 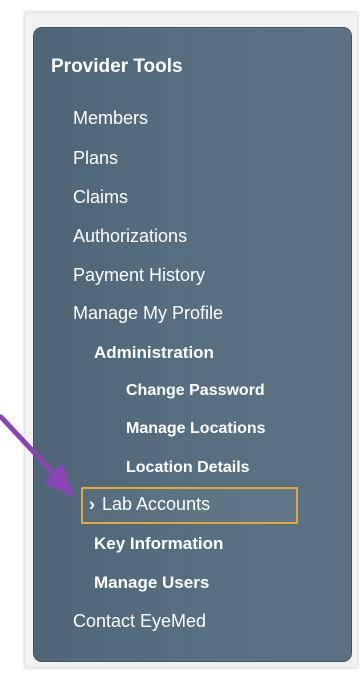 I want to click on nav-item-administration: Administration, so click(x=154, y=352).